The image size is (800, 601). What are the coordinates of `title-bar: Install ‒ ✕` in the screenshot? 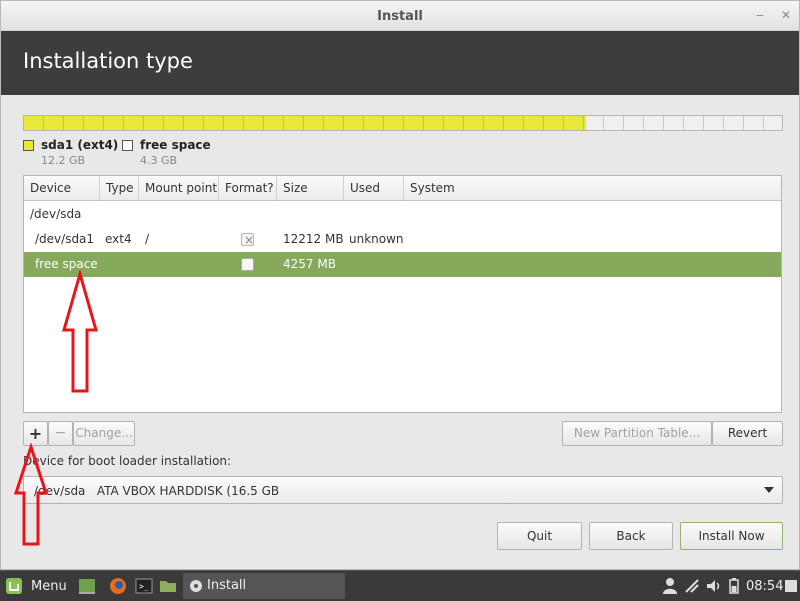 It's located at (400, 16).